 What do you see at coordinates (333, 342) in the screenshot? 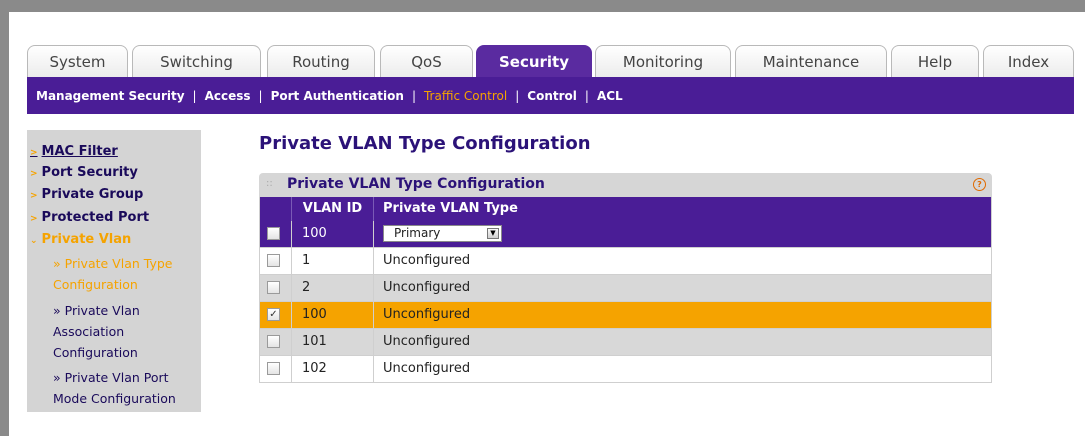
I see `vlan-id-cell: 101` at bounding box center [333, 342].